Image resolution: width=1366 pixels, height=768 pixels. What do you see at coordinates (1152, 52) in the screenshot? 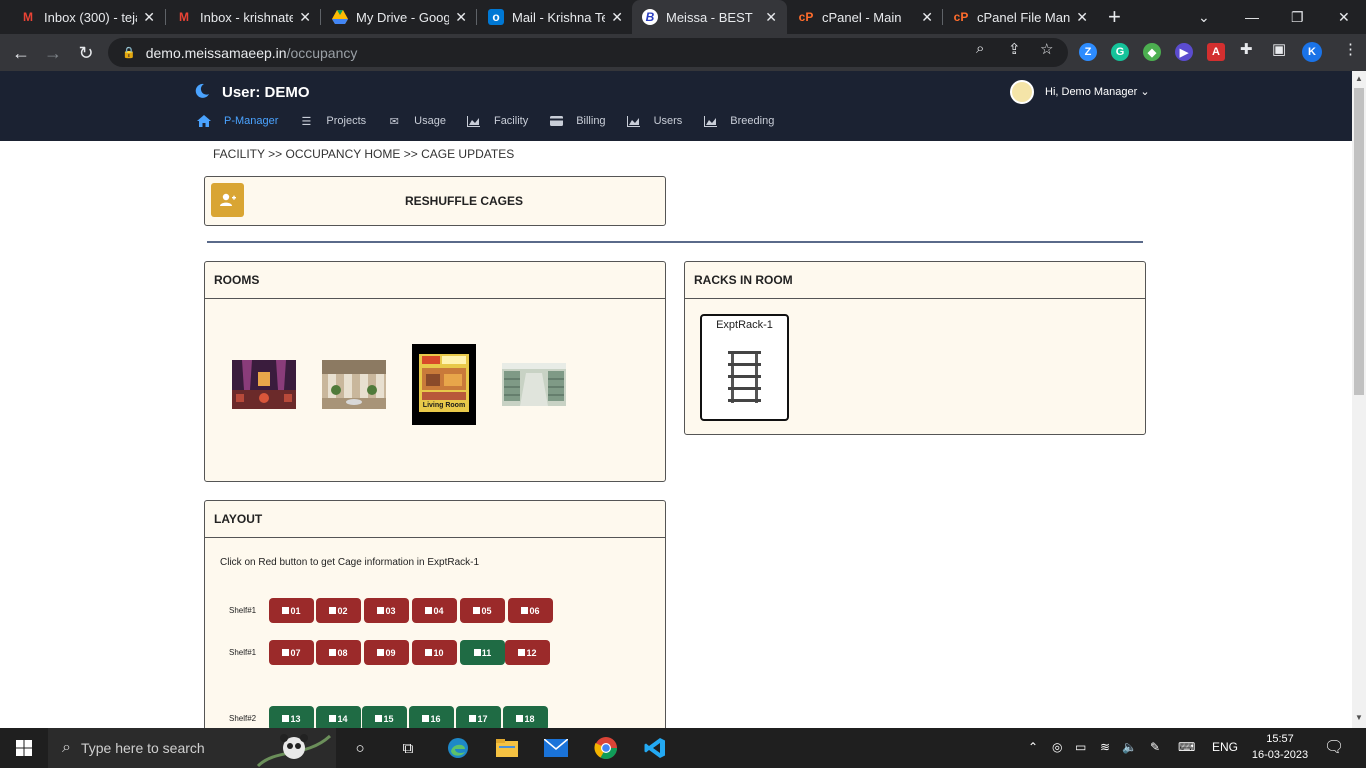
I see `extension-icon: ◆` at bounding box center [1152, 52].